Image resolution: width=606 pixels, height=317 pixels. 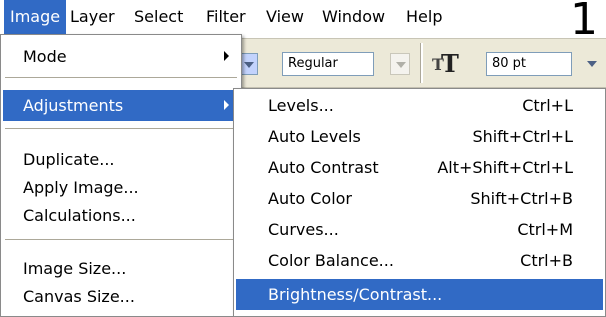 What do you see at coordinates (592, 64) in the screenshot?
I see `font-size-dropdown-arrow` at bounding box center [592, 64].